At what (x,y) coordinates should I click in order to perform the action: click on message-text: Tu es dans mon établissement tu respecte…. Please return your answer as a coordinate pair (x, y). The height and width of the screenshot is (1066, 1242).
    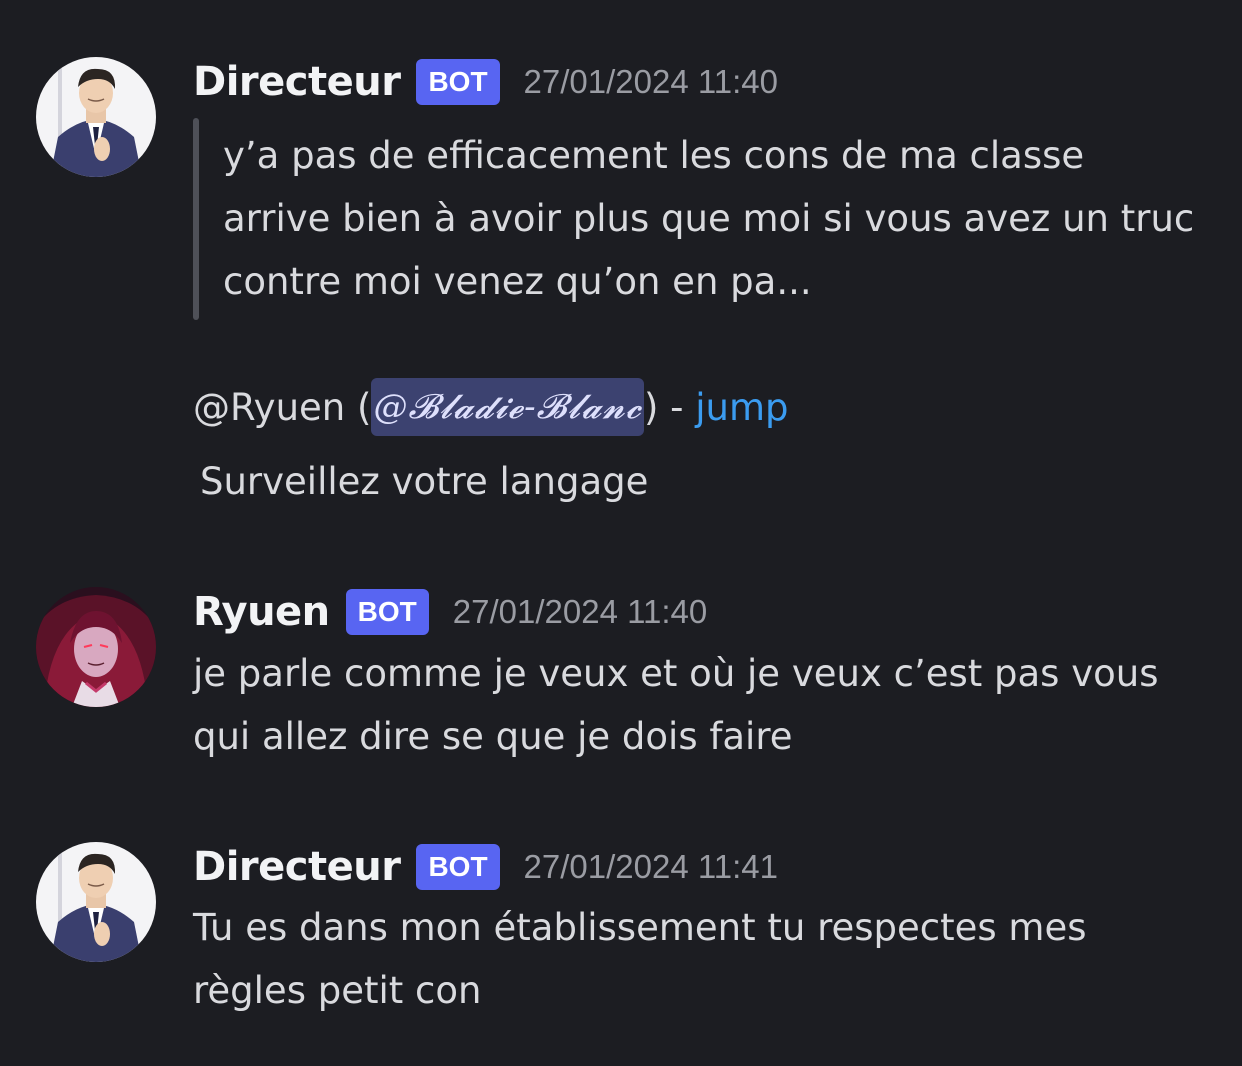
    Looking at the image, I should click on (640, 959).